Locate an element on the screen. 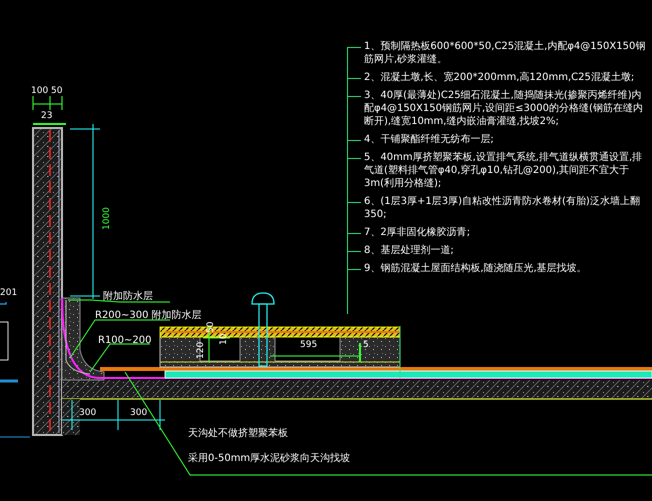 The image size is (652, 501). note-text: 4、干铺聚酯纤维无纺布一层; is located at coordinates (428, 139).